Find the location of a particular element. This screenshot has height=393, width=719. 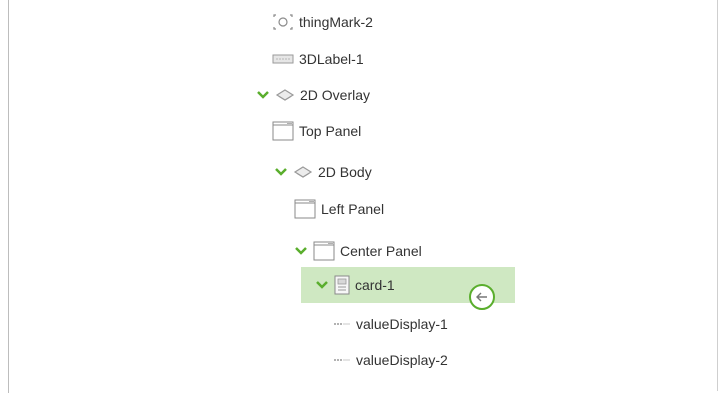

tree-item-valuedisplay-2: valueDisplay-2 is located at coordinates (390, 360).